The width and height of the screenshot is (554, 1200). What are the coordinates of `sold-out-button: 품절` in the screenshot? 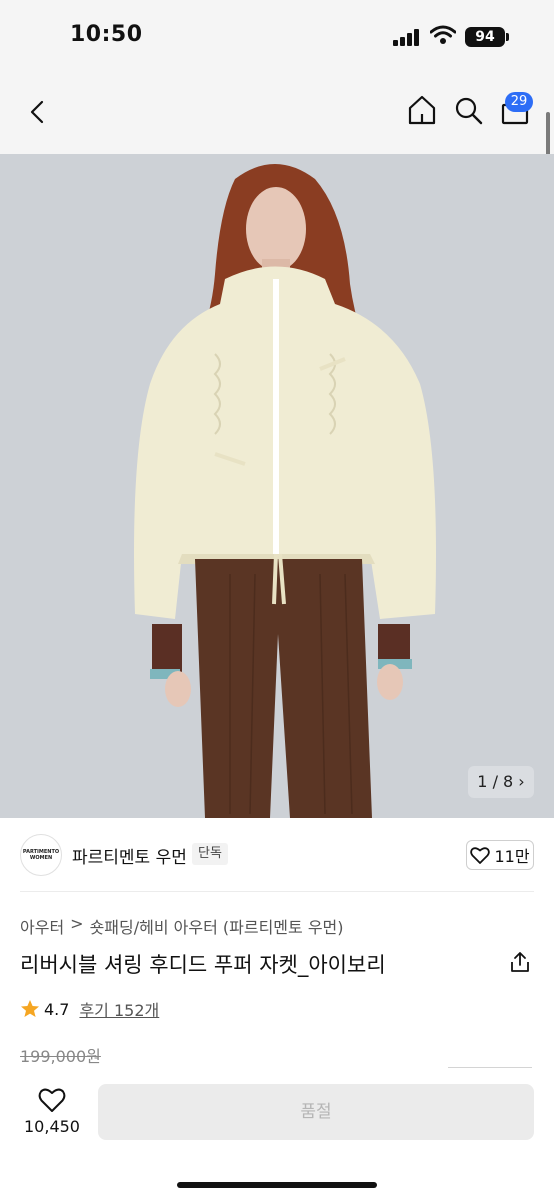 It's located at (316, 1112).